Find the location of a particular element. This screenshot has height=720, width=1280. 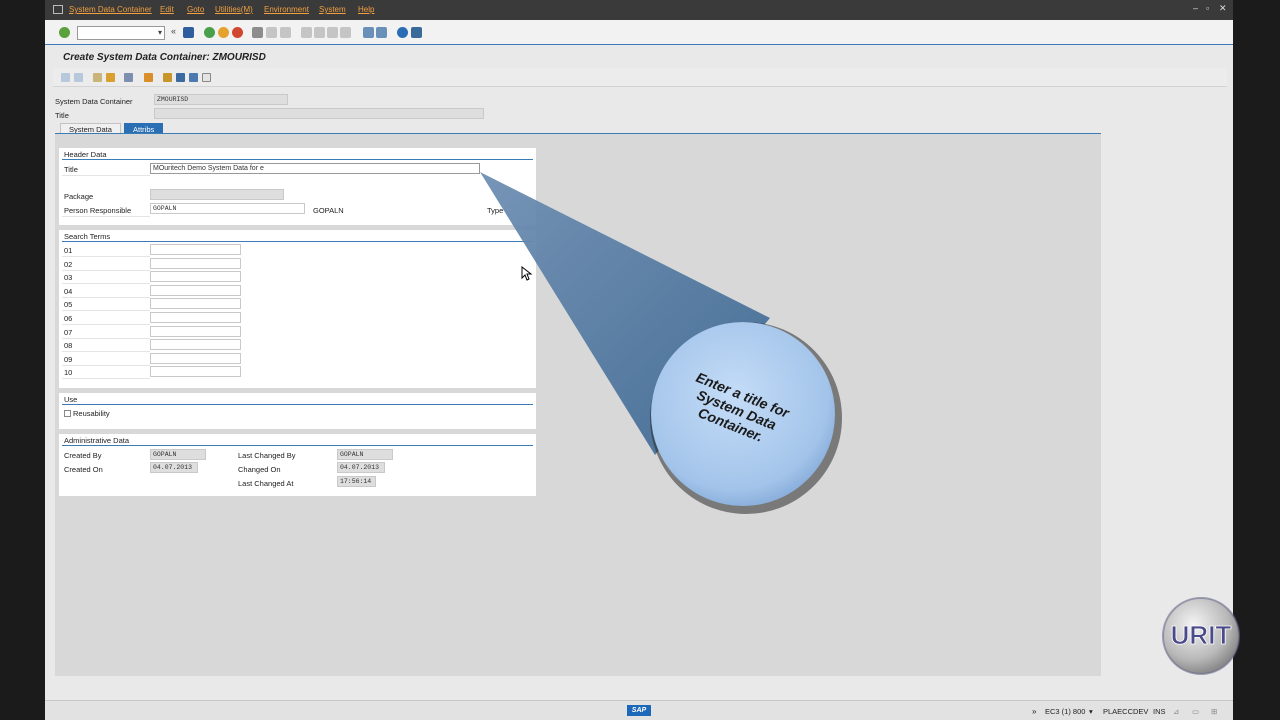

sap-logo: SAP is located at coordinates (639, 710).